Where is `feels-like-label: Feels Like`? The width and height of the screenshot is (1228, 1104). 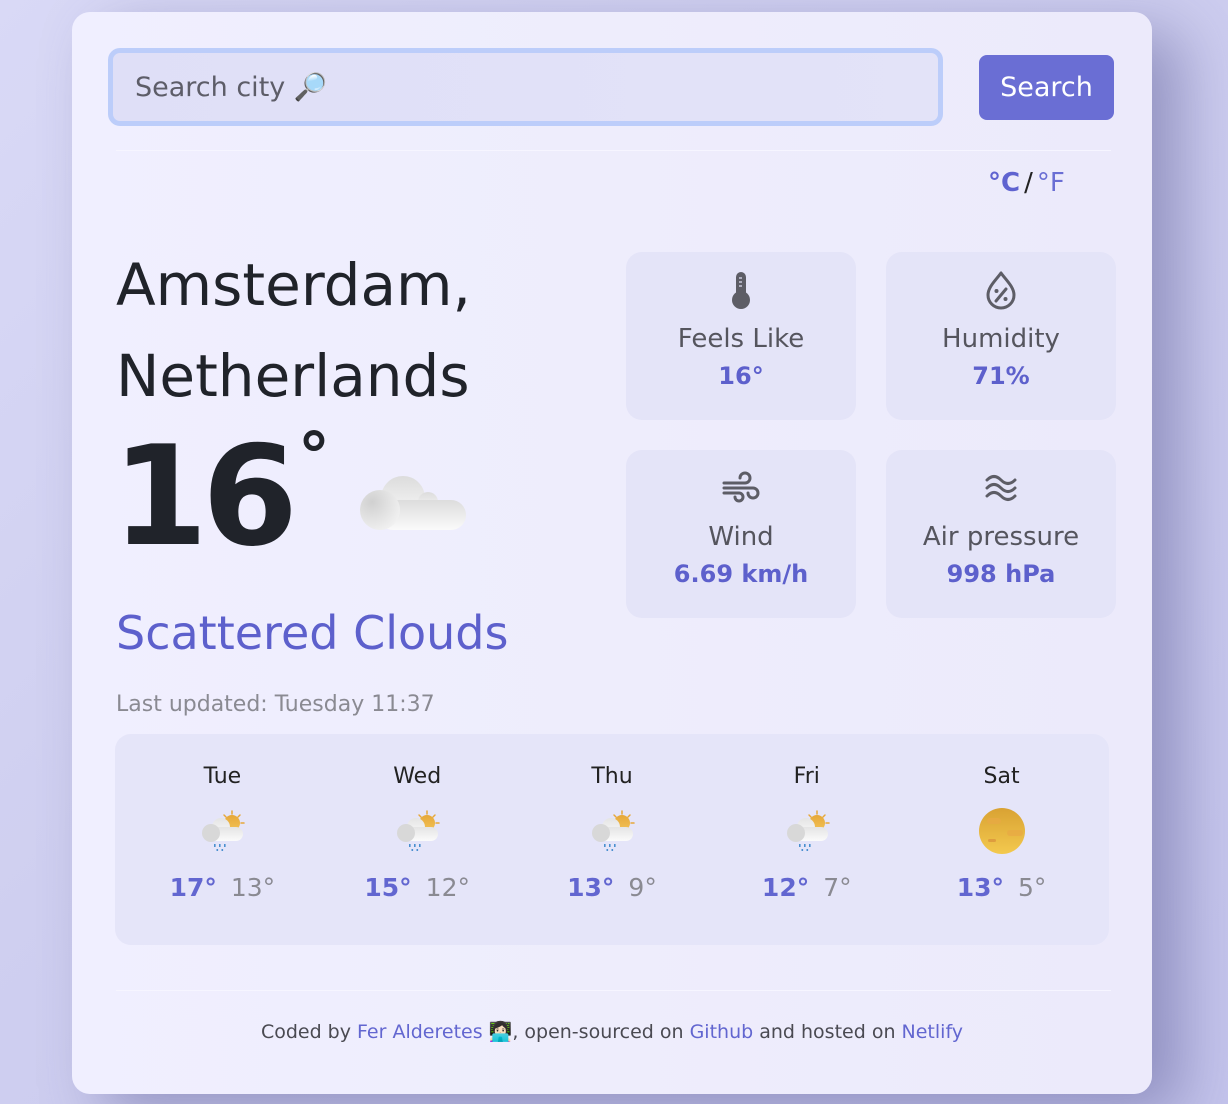 feels-like-label: Feels Like is located at coordinates (741, 339).